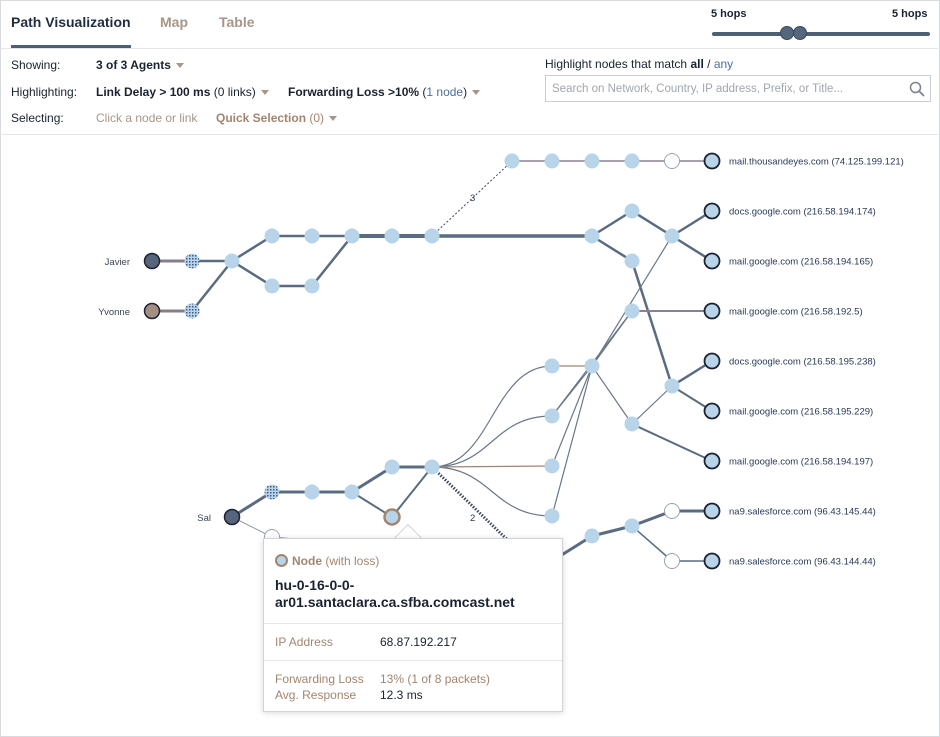 The width and height of the screenshot is (940, 737). I want to click on selecting-hint: Click a node or link, so click(147, 118).